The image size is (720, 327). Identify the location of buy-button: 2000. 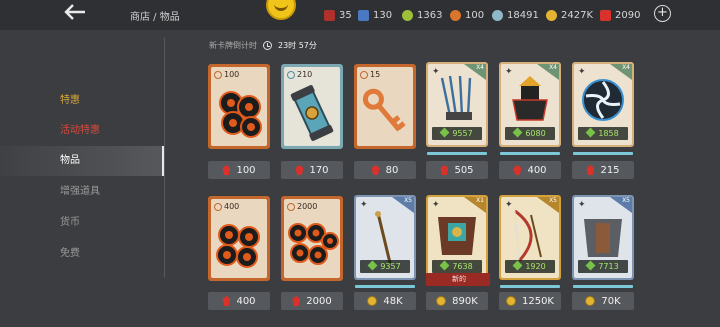
(312, 301).